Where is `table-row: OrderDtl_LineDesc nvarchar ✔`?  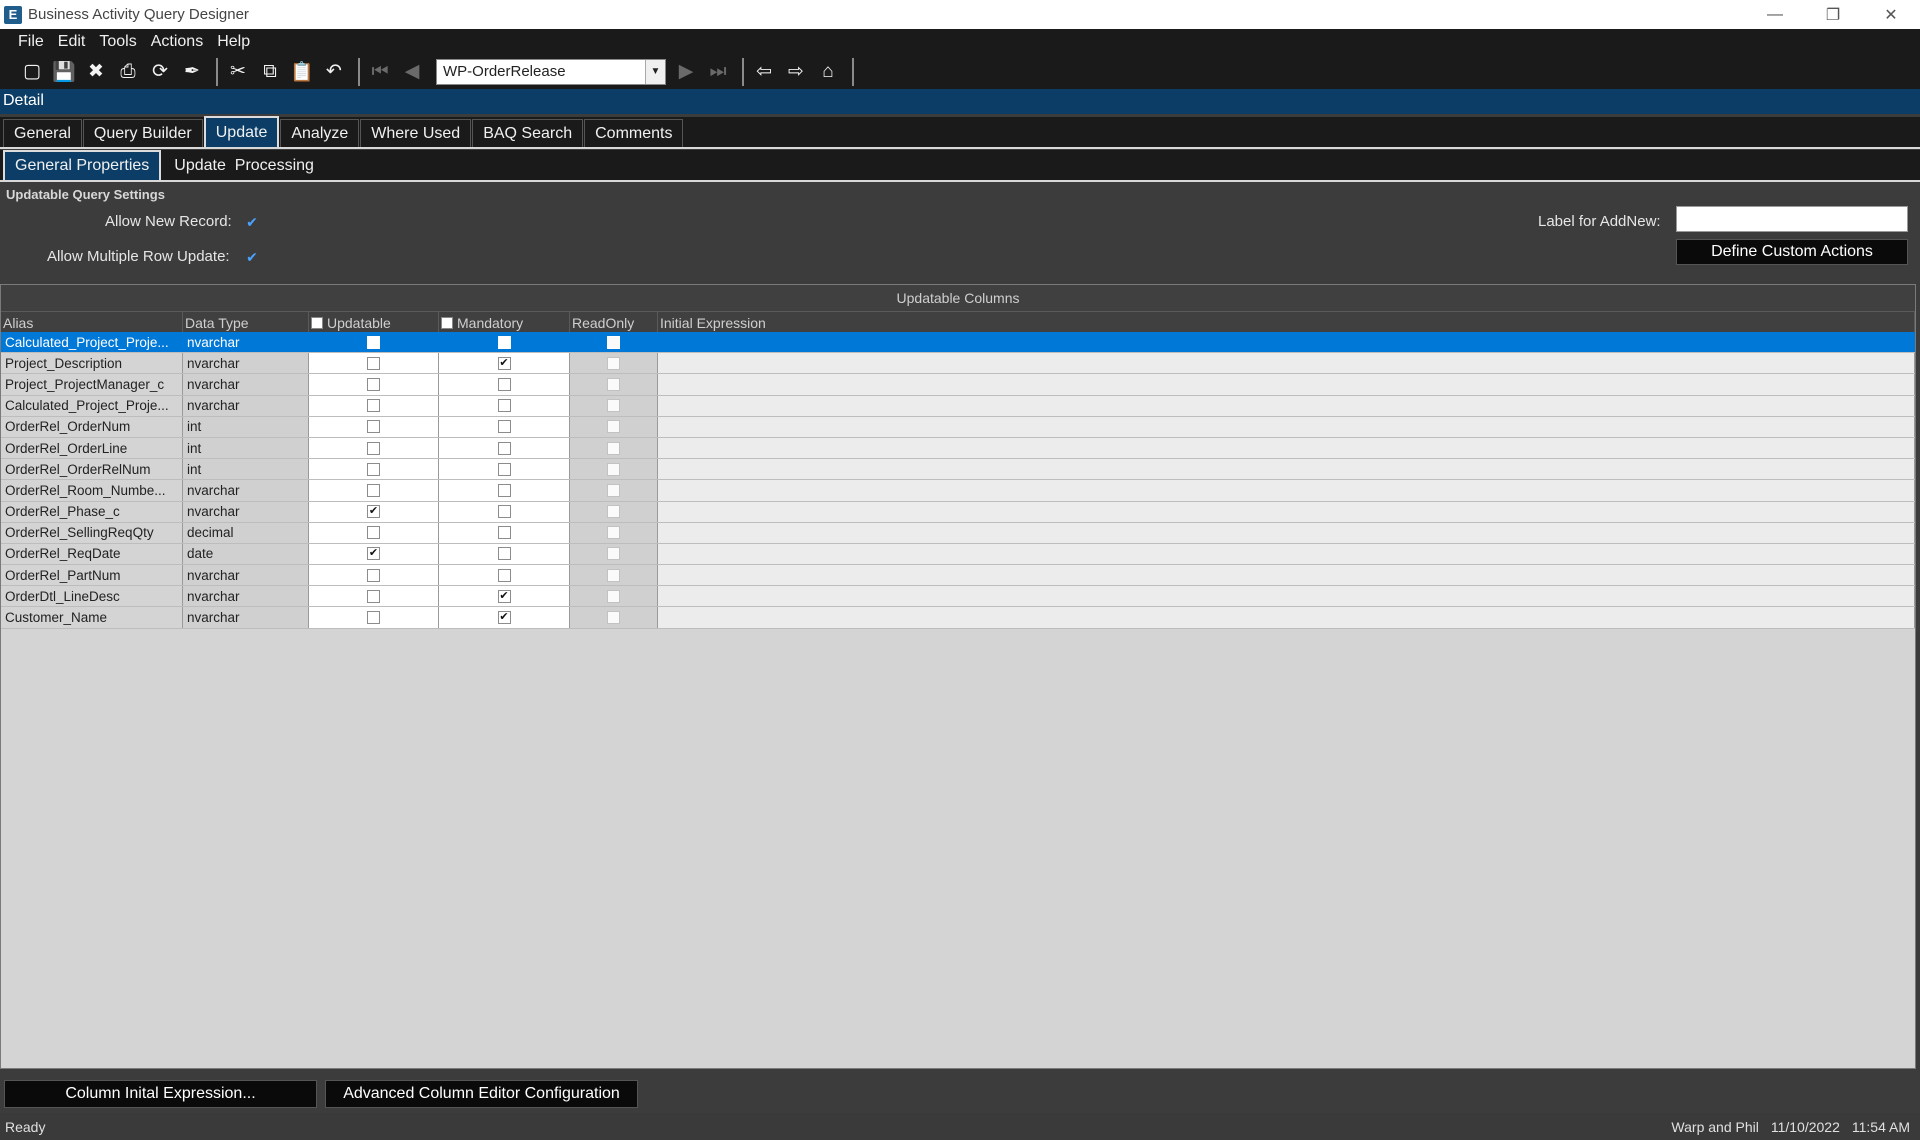
table-row: OrderDtl_LineDesc nvarchar ✔ is located at coordinates (958, 597).